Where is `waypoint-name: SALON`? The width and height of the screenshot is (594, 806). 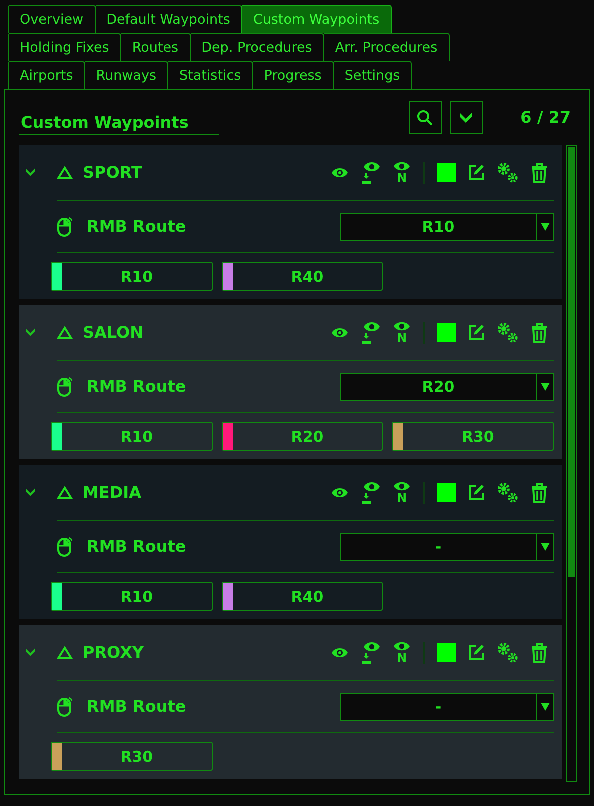
waypoint-name: SALON is located at coordinates (113, 332).